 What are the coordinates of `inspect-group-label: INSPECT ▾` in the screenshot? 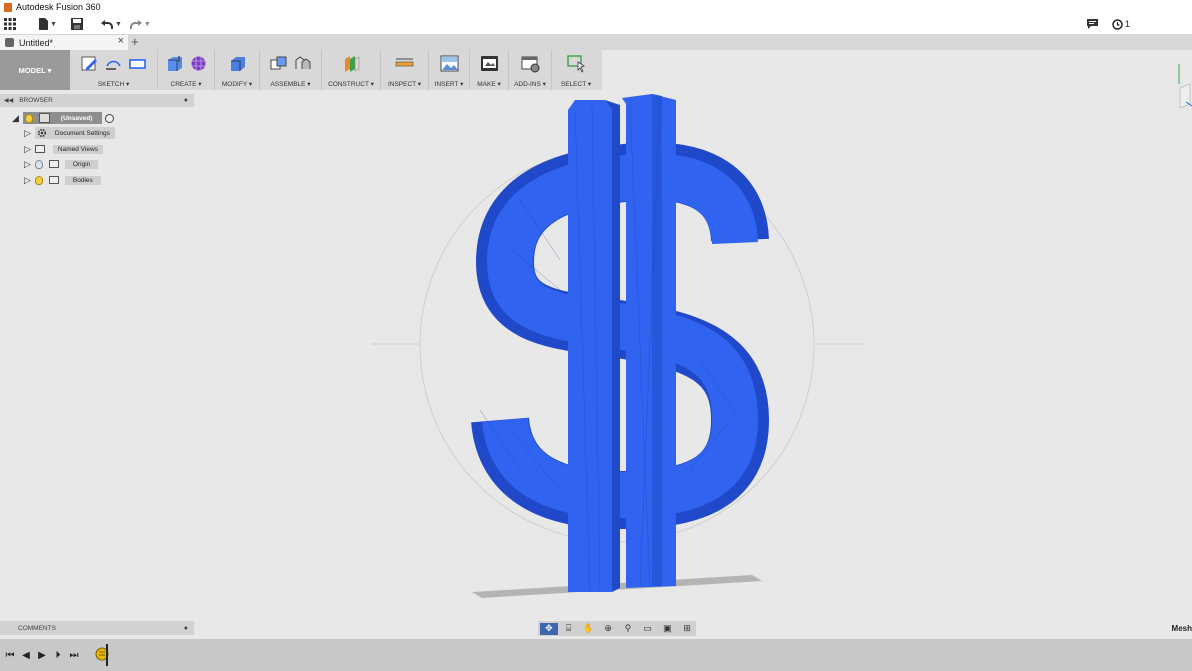 It's located at (404, 84).